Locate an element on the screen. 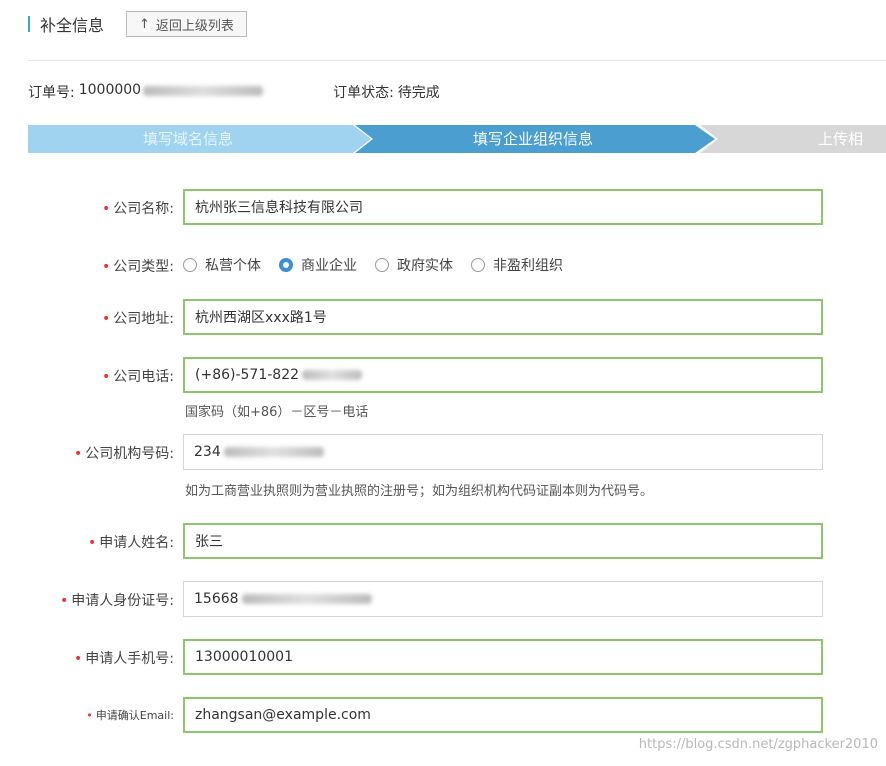  order-status-value: 待完成 is located at coordinates (418, 93).